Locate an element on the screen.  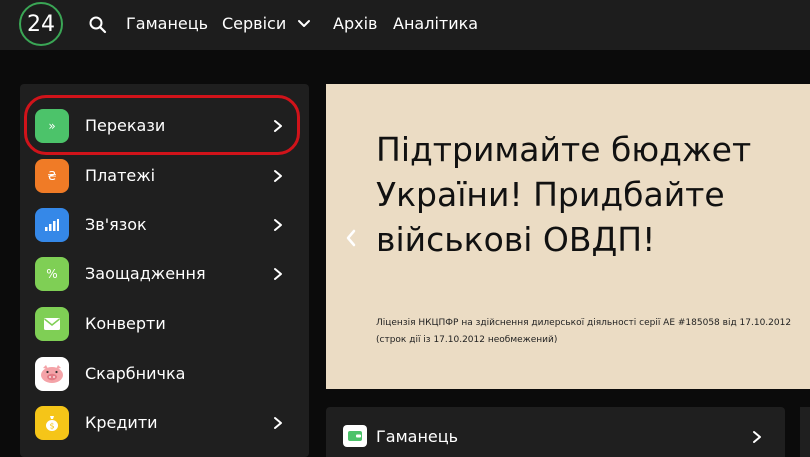
sidebar-item-label: Зв'язок is located at coordinates (116, 224).